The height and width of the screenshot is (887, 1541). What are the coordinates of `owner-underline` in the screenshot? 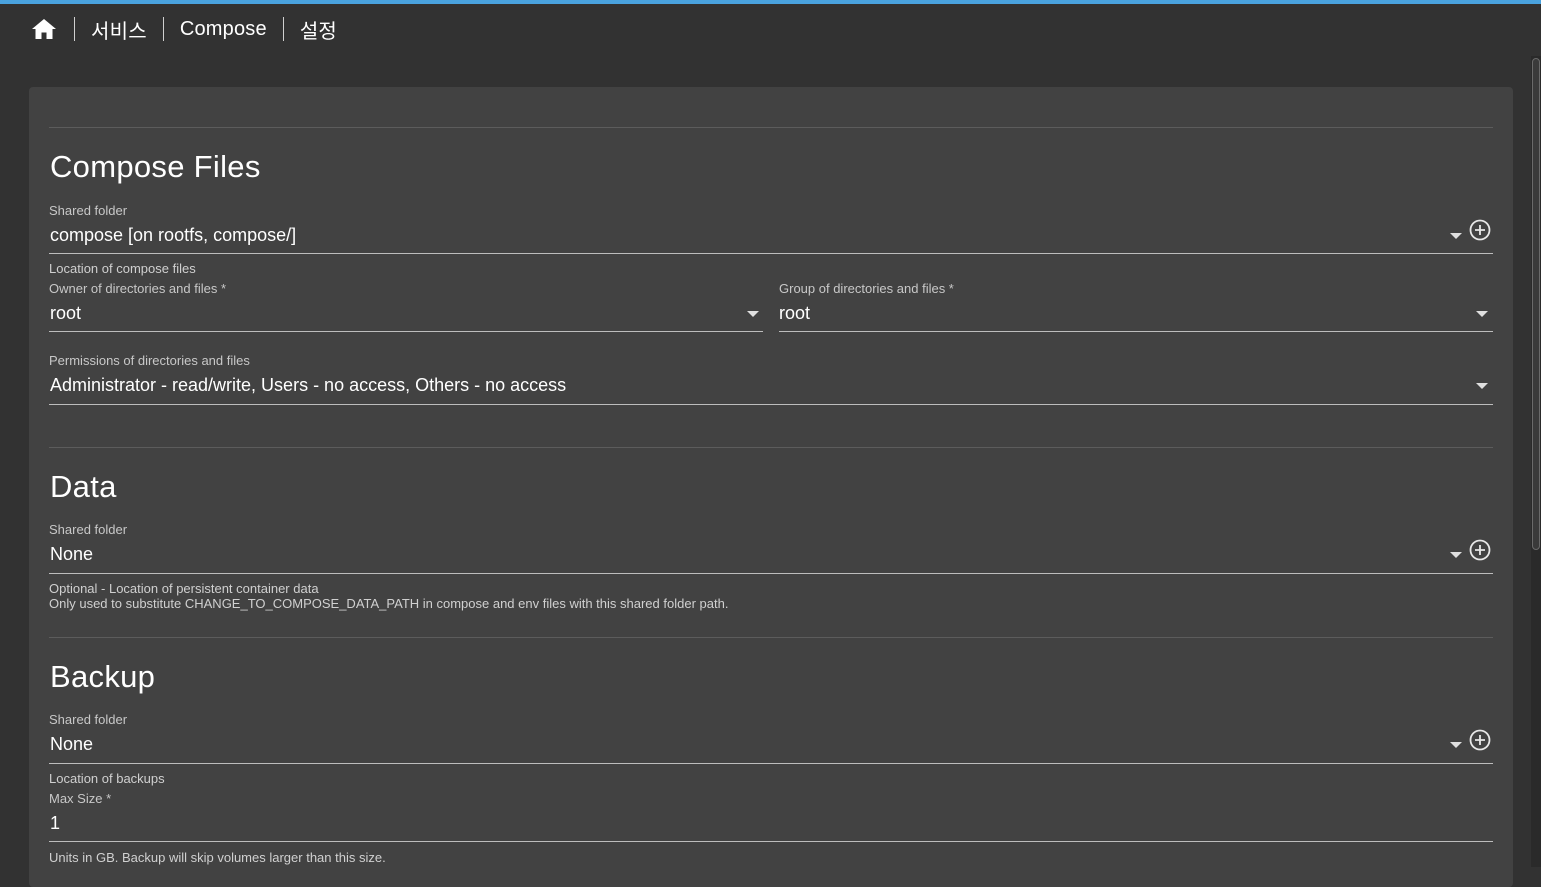 It's located at (406, 331).